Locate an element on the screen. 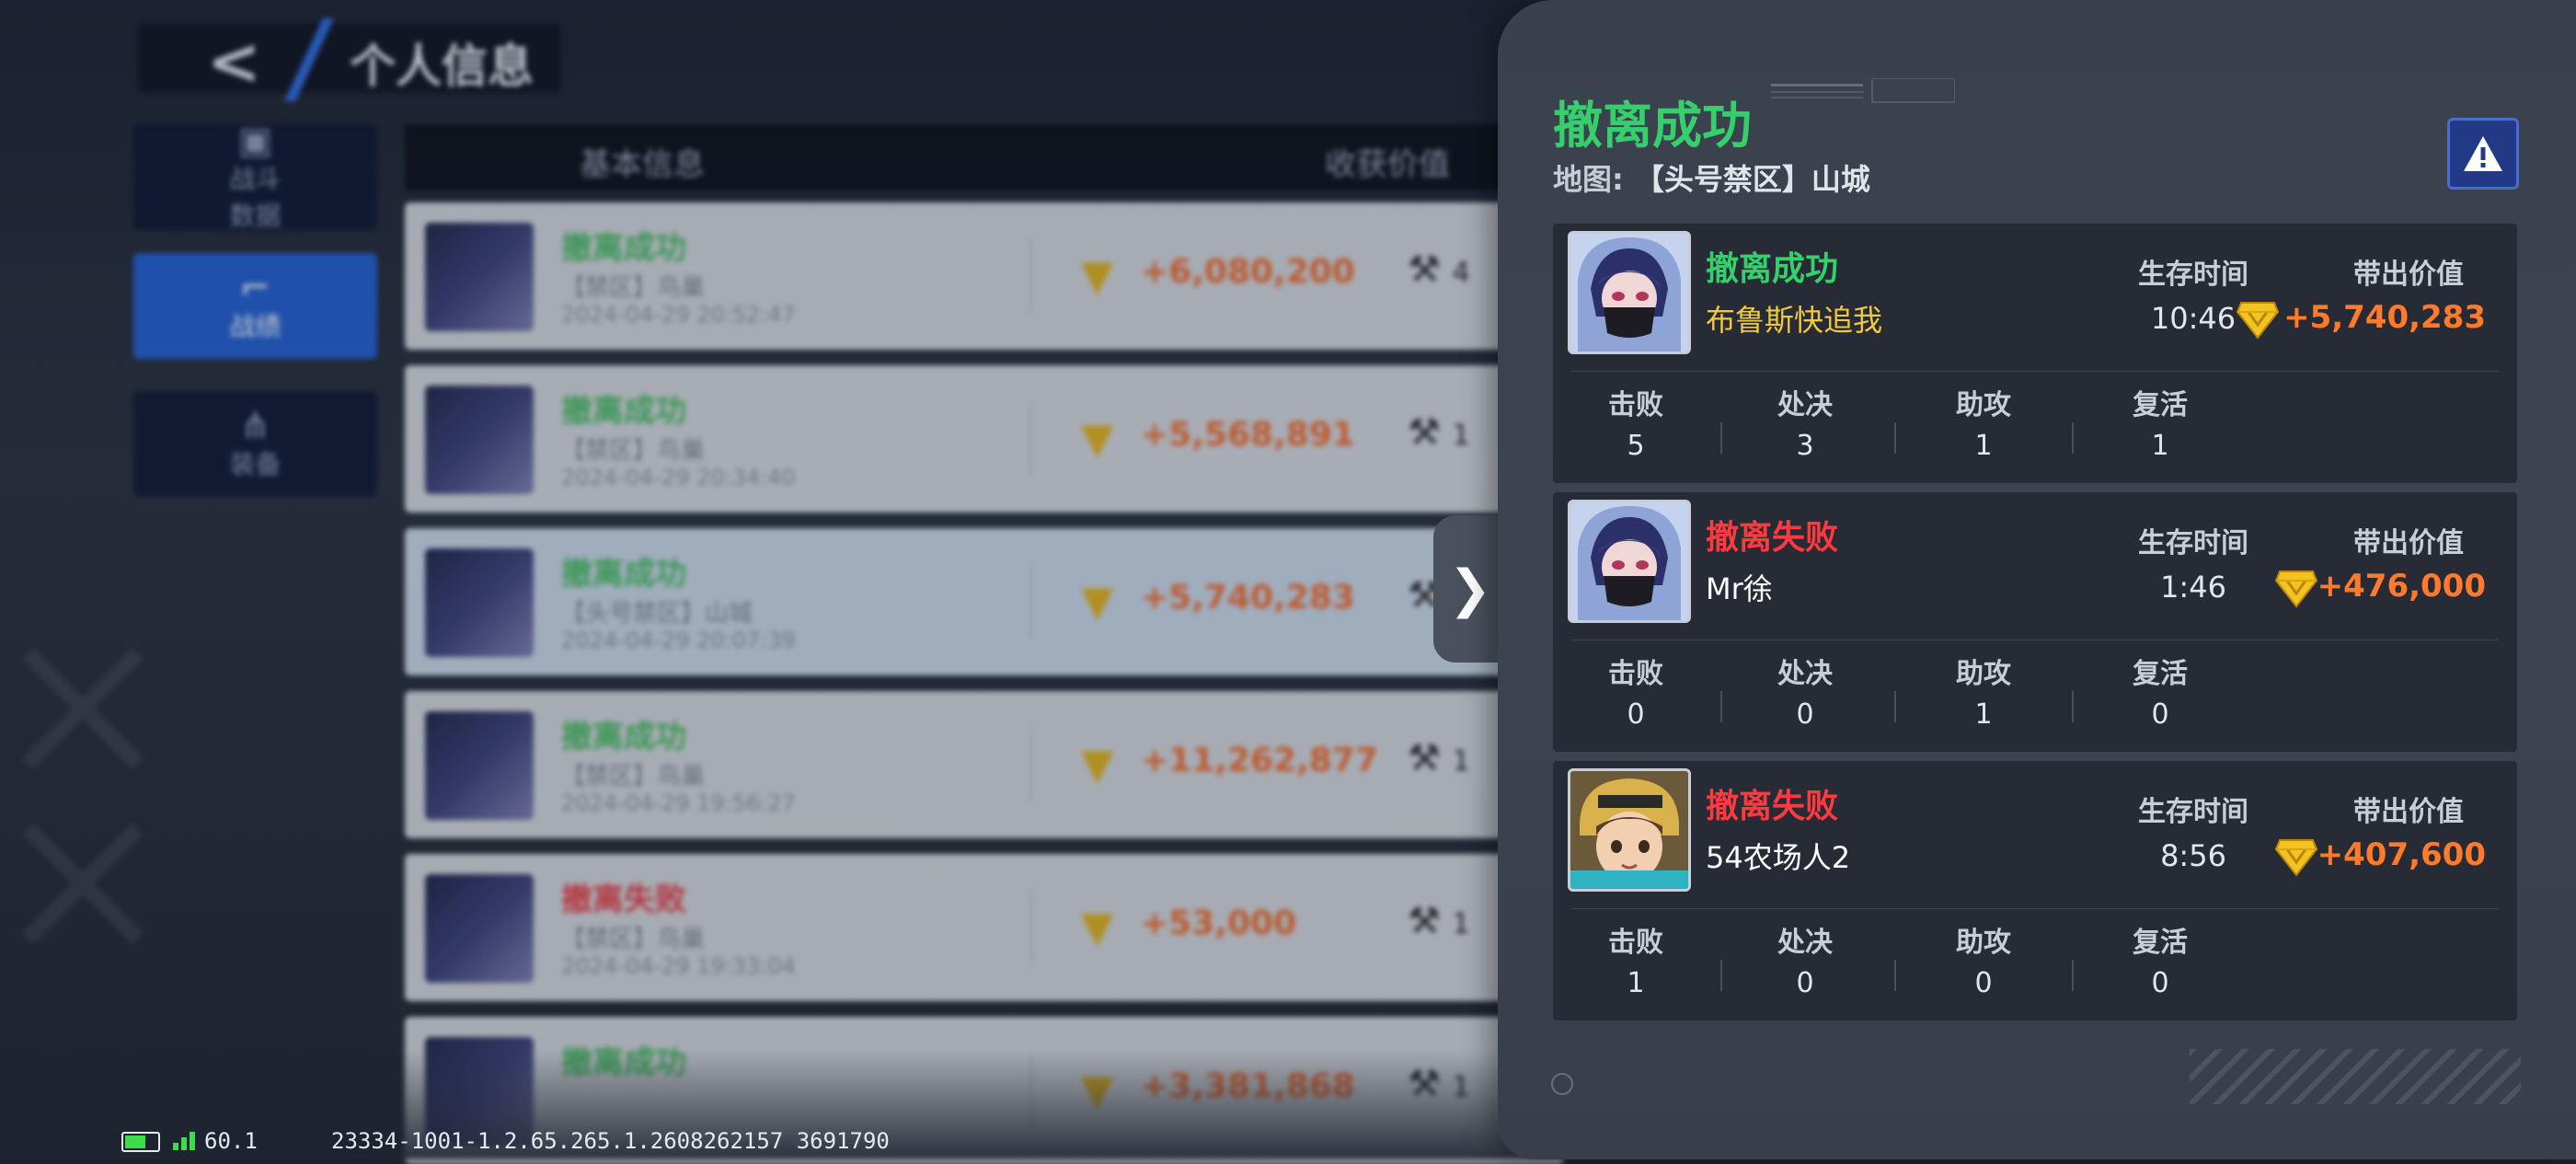 Image resolution: width=2576 pixels, height=1164 pixels. row-value: +6,080,200 is located at coordinates (1248, 272).